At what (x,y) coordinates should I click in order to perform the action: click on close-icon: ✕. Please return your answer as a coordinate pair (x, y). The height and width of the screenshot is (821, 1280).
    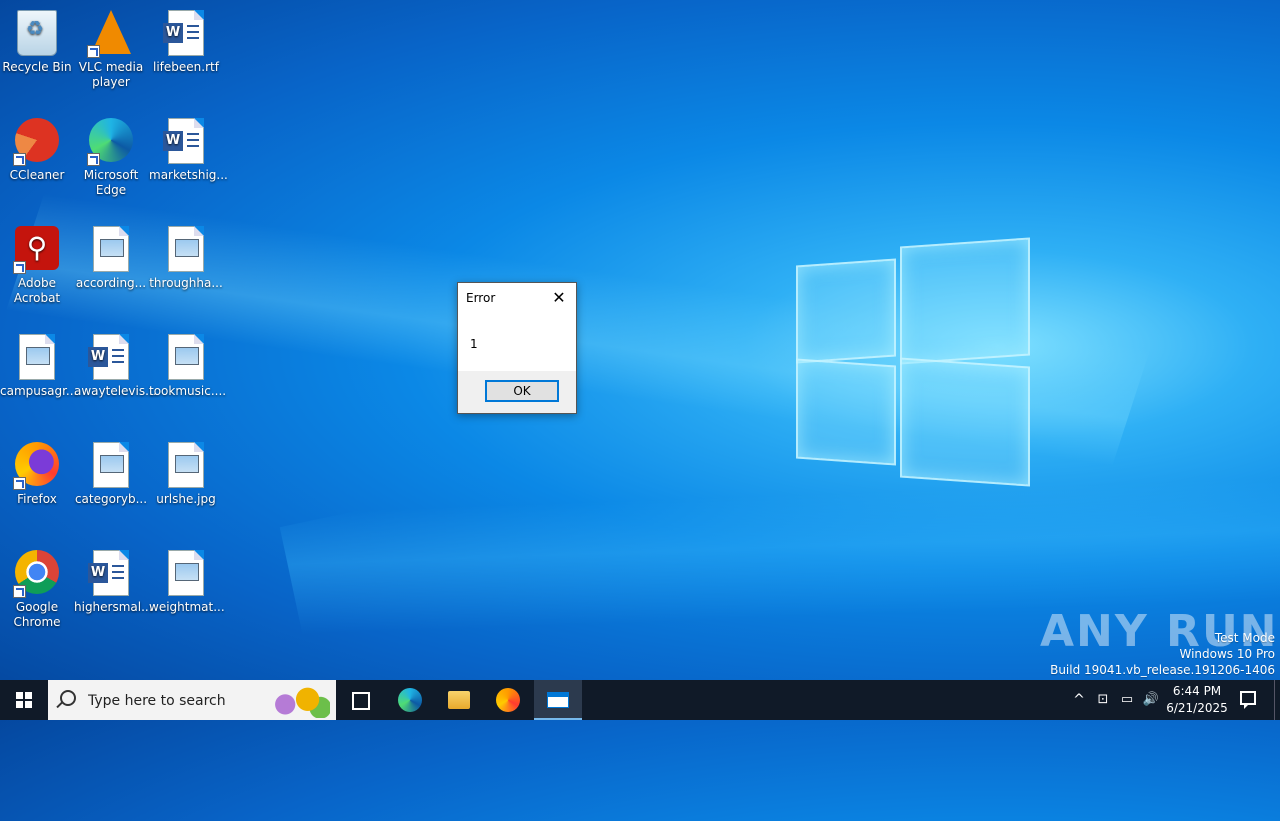
    Looking at the image, I should click on (559, 298).